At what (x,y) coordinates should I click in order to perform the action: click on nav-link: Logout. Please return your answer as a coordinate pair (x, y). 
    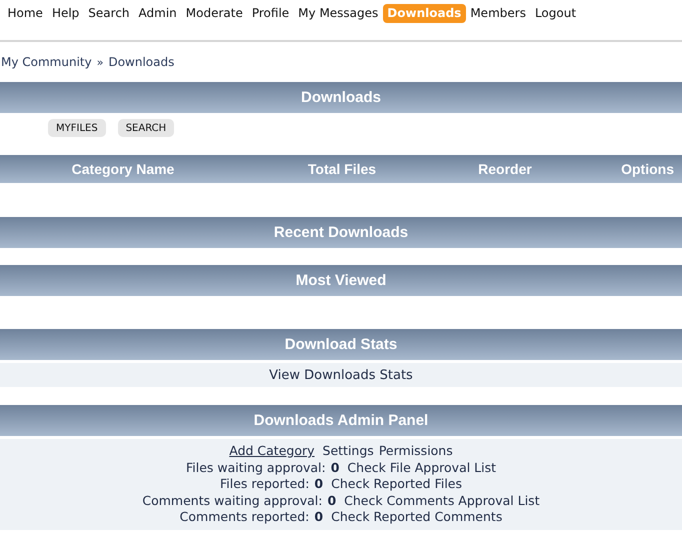
    Looking at the image, I should click on (555, 13).